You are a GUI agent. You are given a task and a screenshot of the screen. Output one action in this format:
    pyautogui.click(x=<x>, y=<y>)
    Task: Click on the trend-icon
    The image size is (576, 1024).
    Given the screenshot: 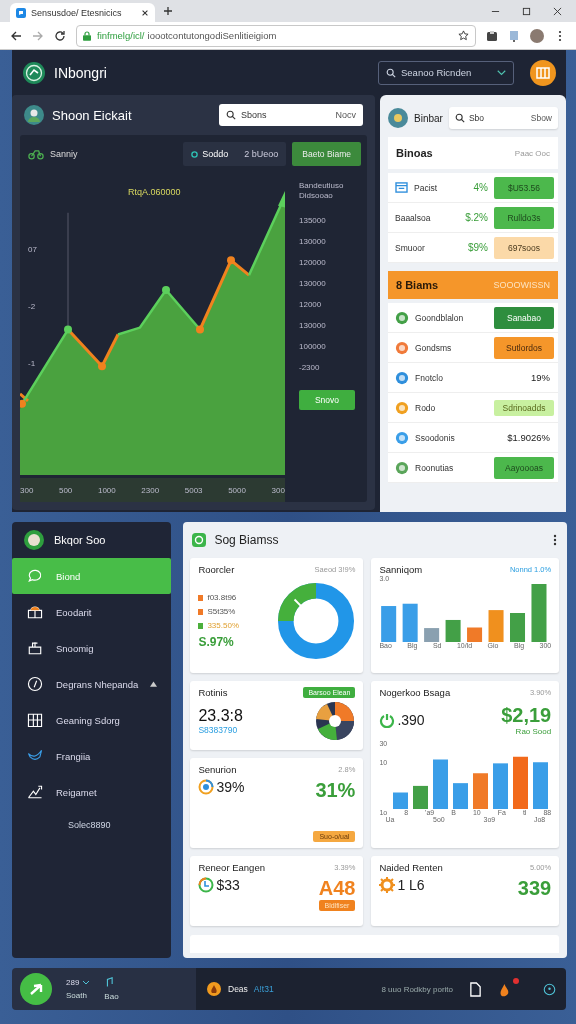 What is the action you would take?
    pyautogui.click(x=35, y=792)
    